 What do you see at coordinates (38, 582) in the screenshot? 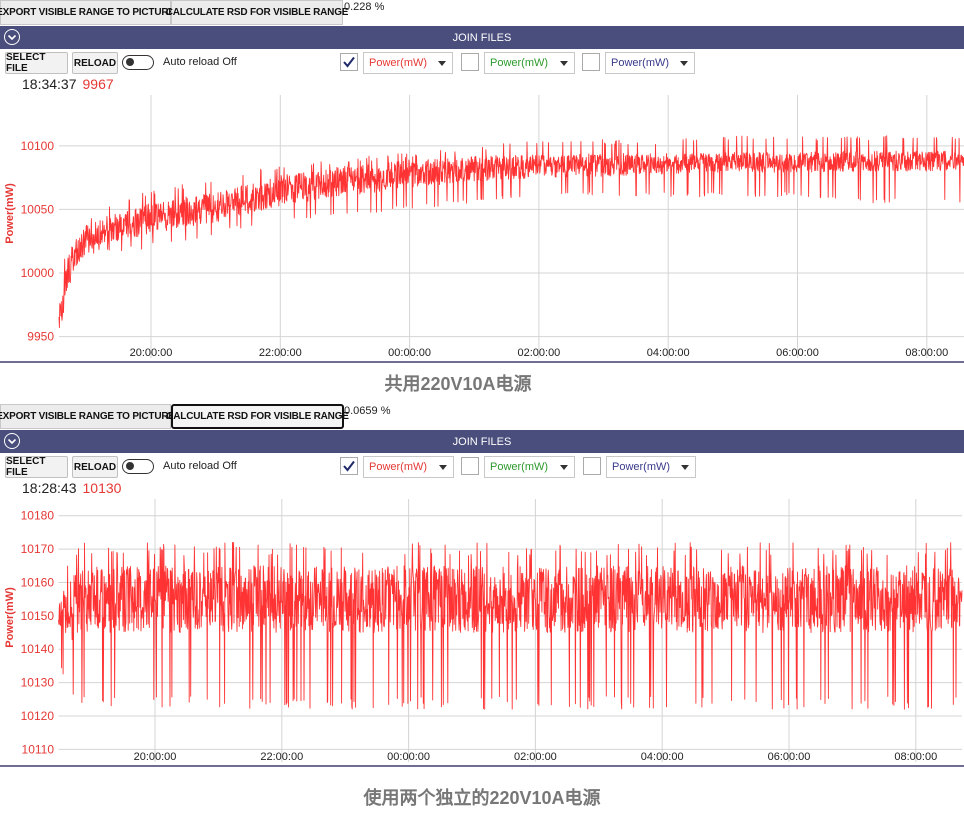
I see `y-tick-label: 10160` at bounding box center [38, 582].